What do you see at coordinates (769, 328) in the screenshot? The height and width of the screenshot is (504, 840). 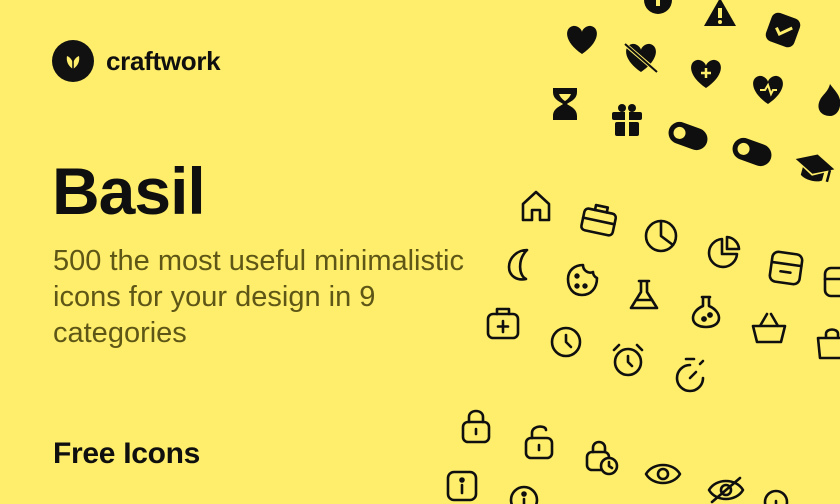 I see `basket-icon` at bounding box center [769, 328].